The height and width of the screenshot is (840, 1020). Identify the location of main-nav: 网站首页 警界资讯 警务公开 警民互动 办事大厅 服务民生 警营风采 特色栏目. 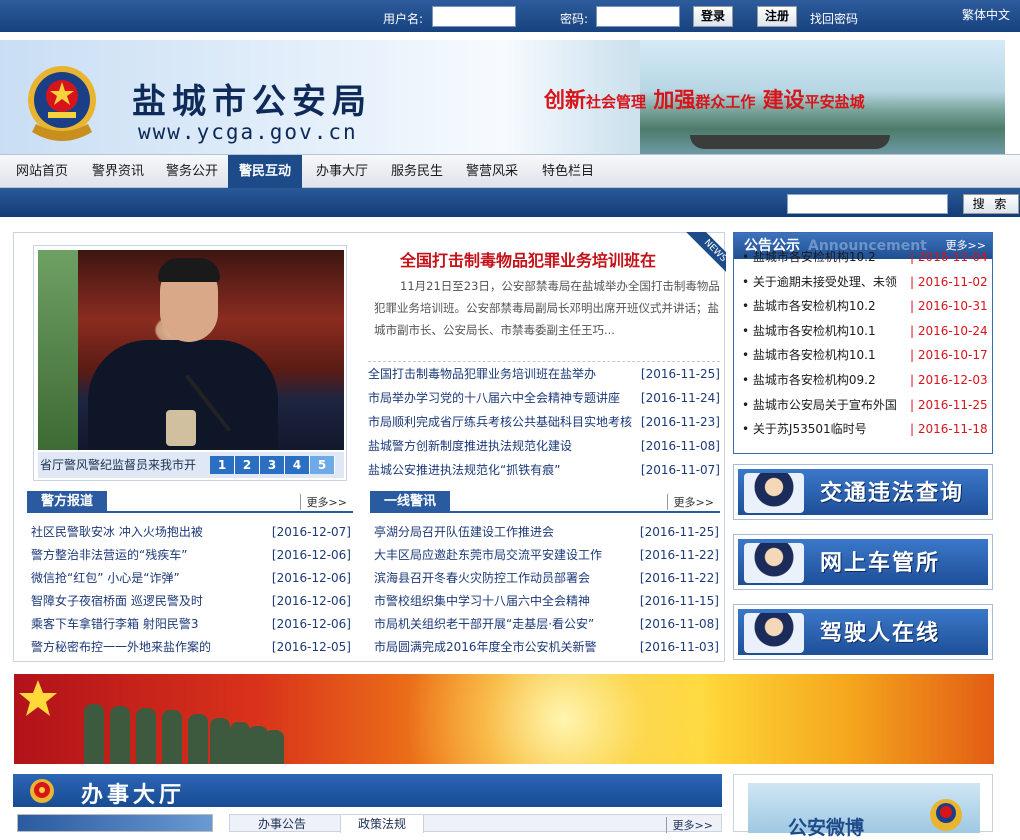
(510, 171).